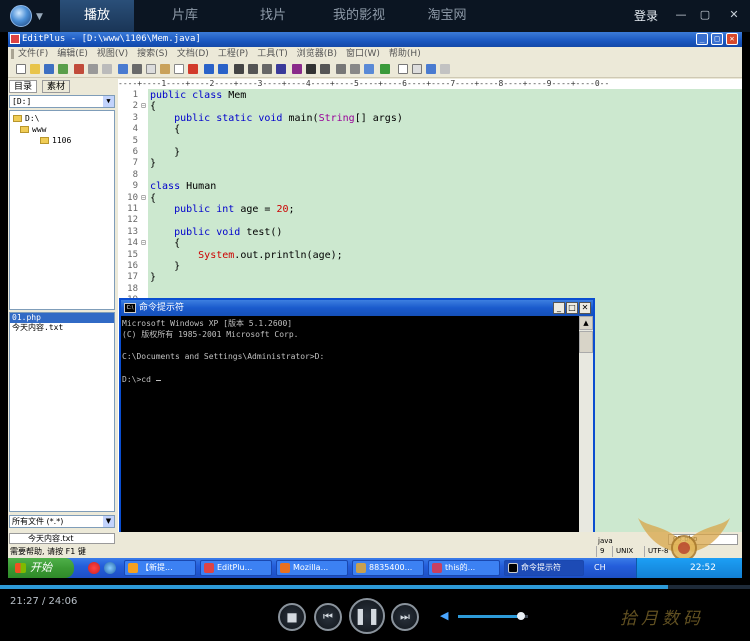 This screenshot has width=750, height=641. What do you see at coordinates (49, 69) in the screenshot?
I see `save-icon` at bounding box center [49, 69].